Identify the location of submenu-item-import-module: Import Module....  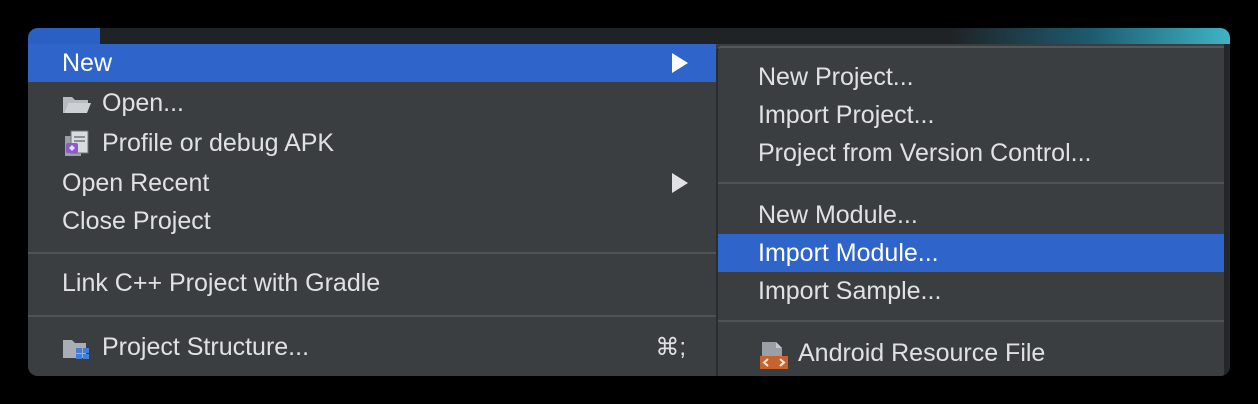
(972, 253).